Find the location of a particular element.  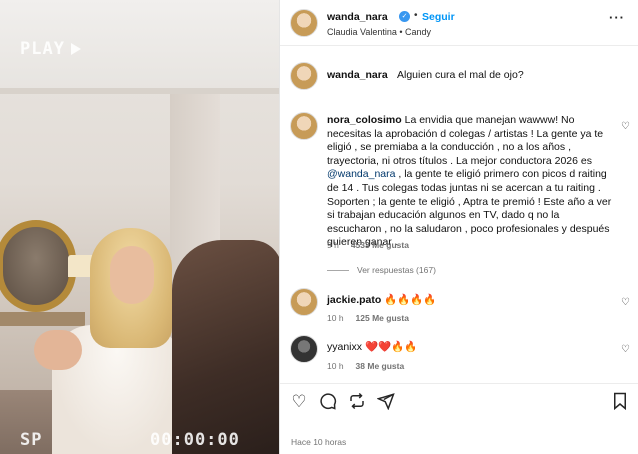

comment-meta: 9 h 4533 Me gusta is located at coordinates (368, 245).